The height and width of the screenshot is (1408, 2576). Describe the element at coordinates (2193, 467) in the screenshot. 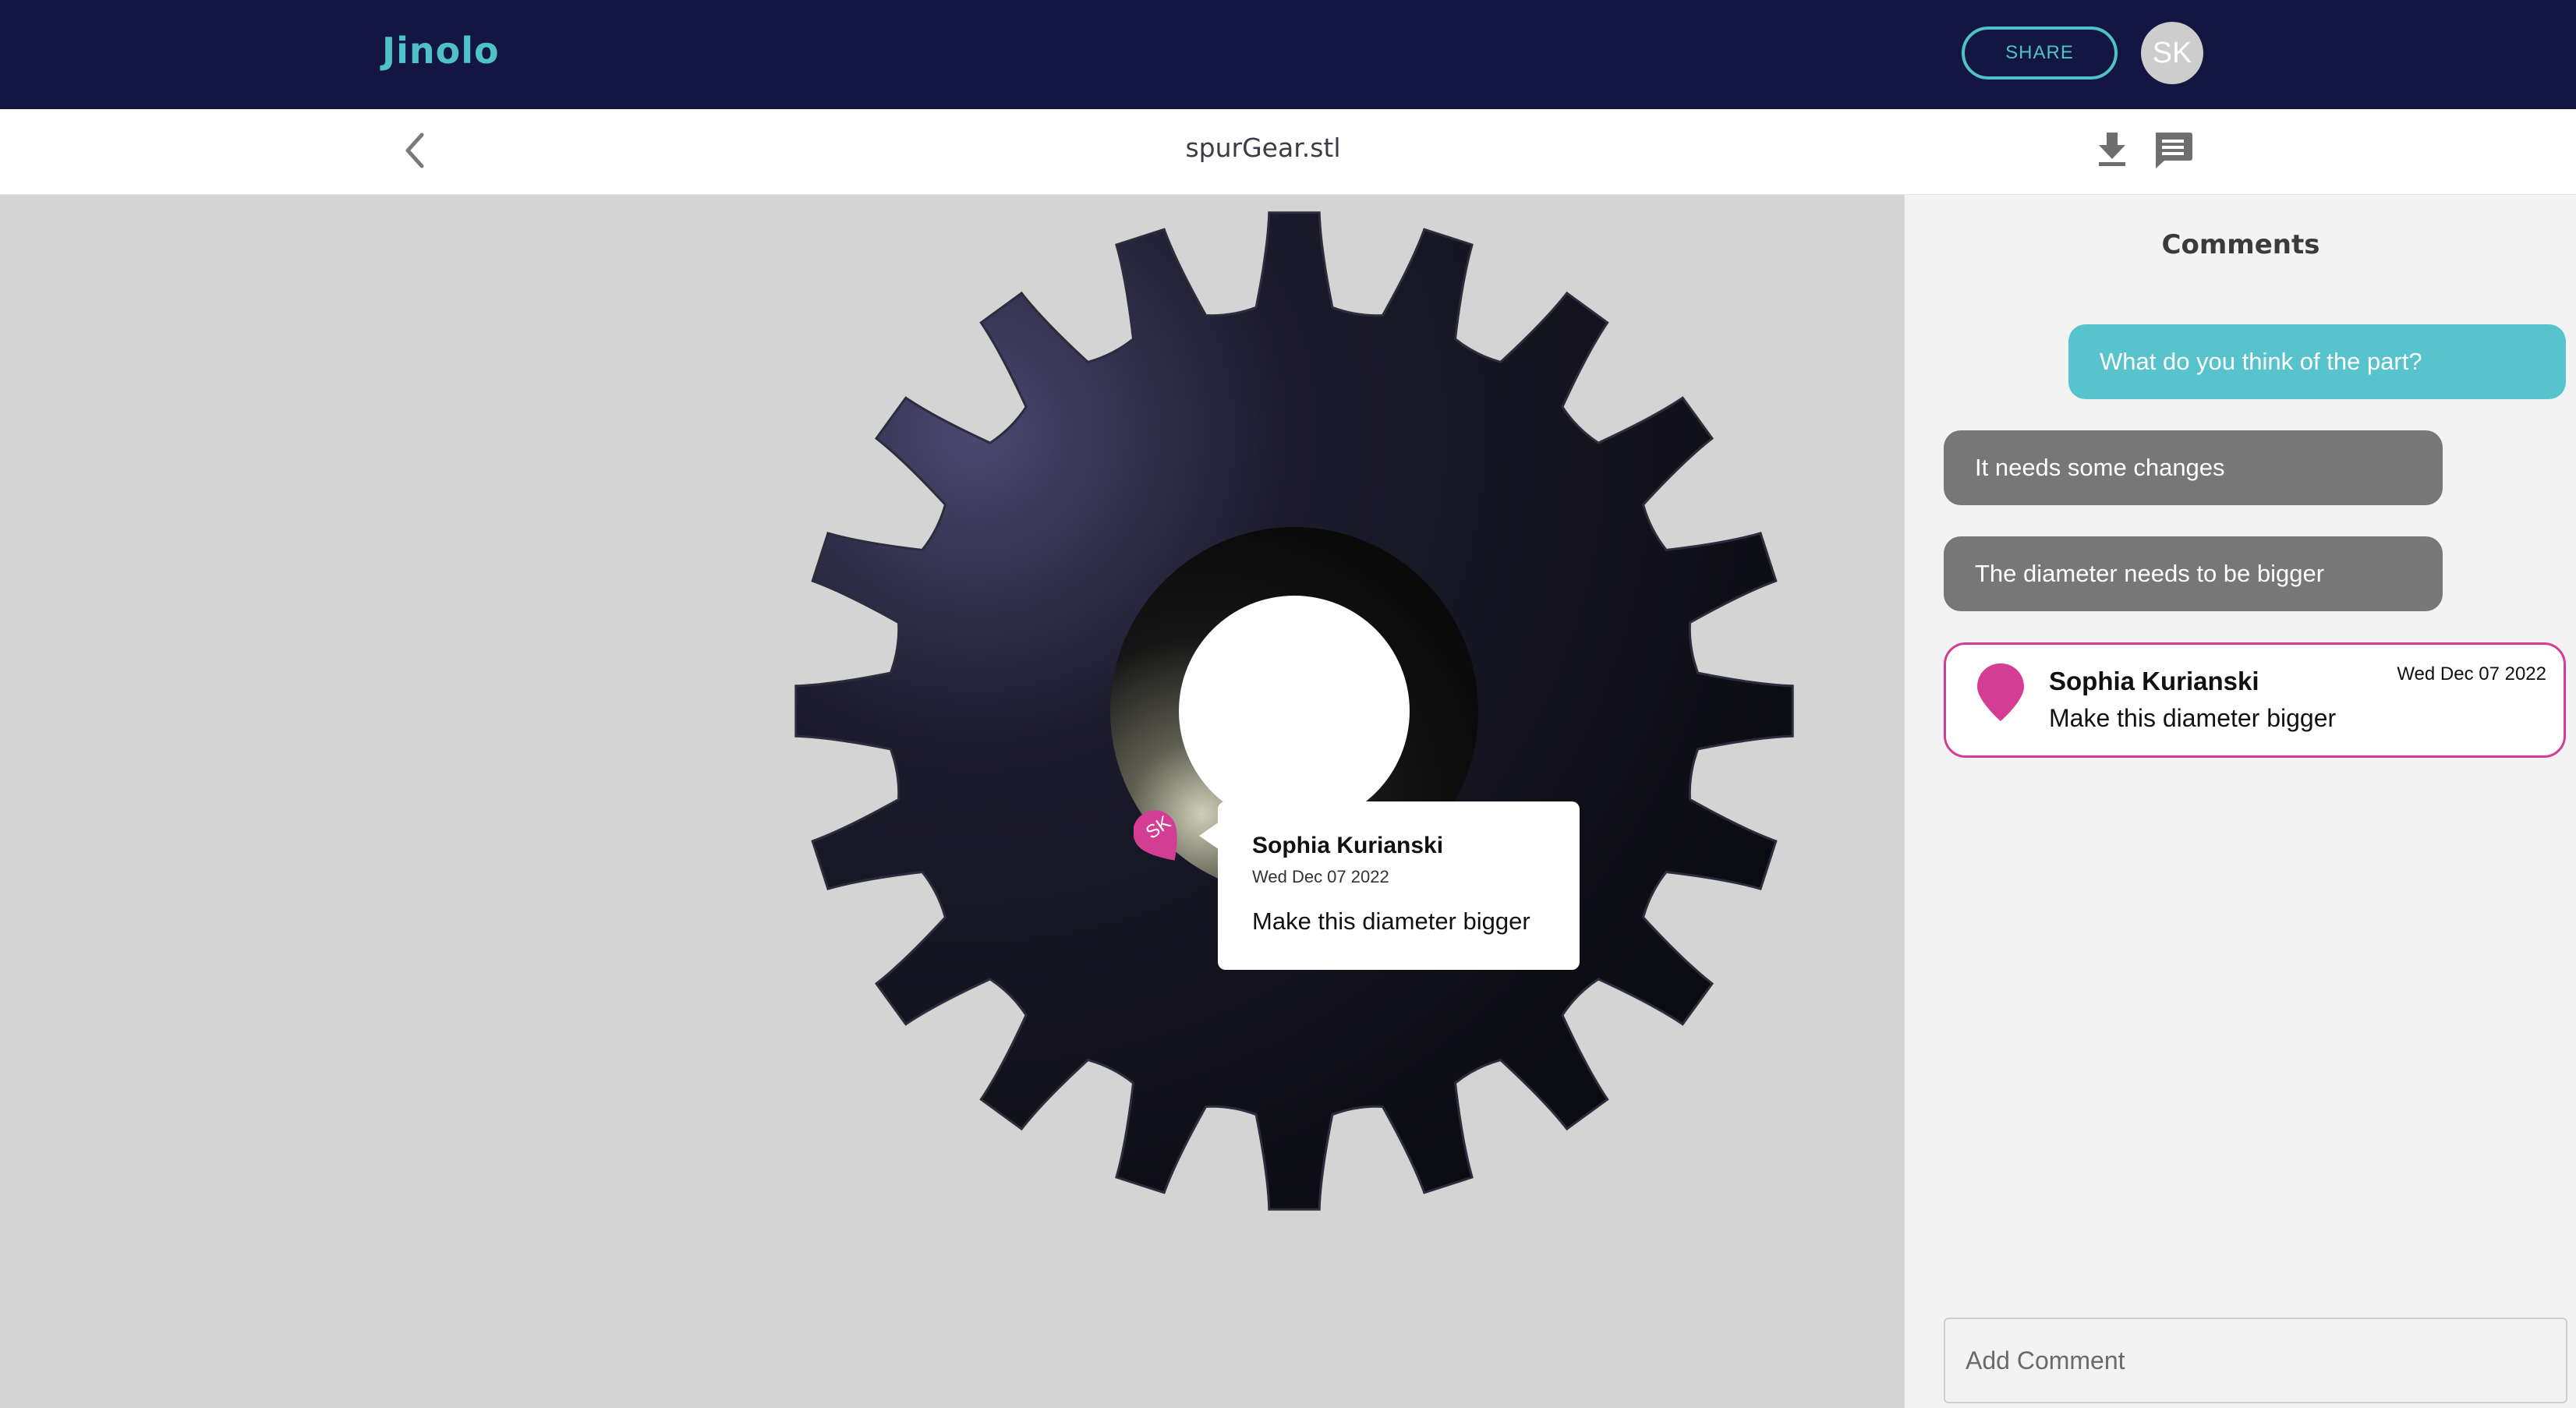

I see `message-bubble-other: It needs some changes` at that location.